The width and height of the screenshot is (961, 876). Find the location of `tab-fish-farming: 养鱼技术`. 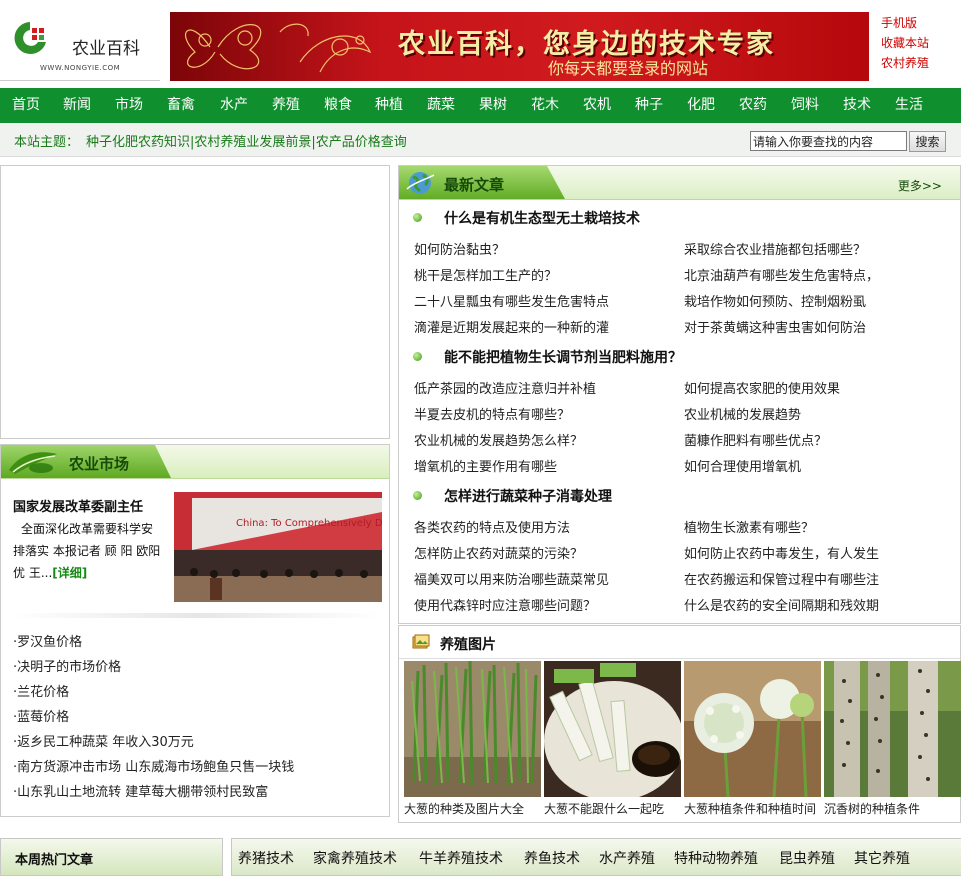

tab-fish-farming: 养鱼技术 is located at coordinates (552, 858).